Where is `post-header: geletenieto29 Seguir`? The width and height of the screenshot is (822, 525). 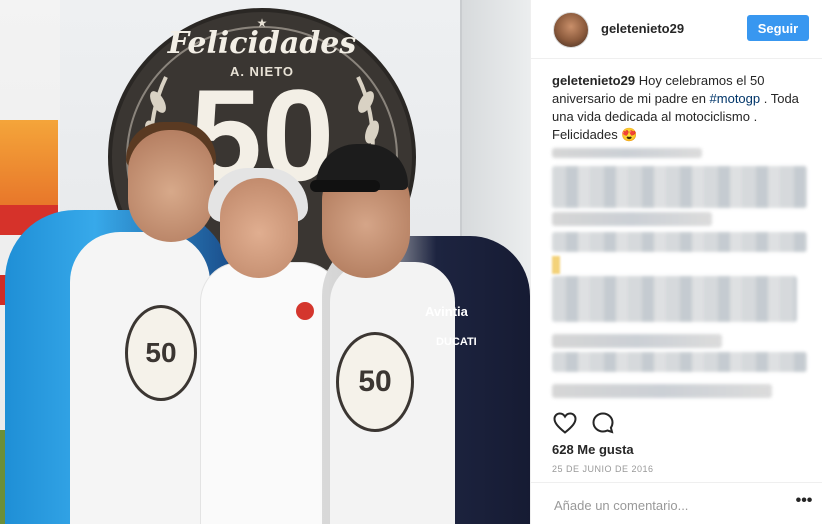 post-header: geletenieto29 Seguir is located at coordinates (676, 29).